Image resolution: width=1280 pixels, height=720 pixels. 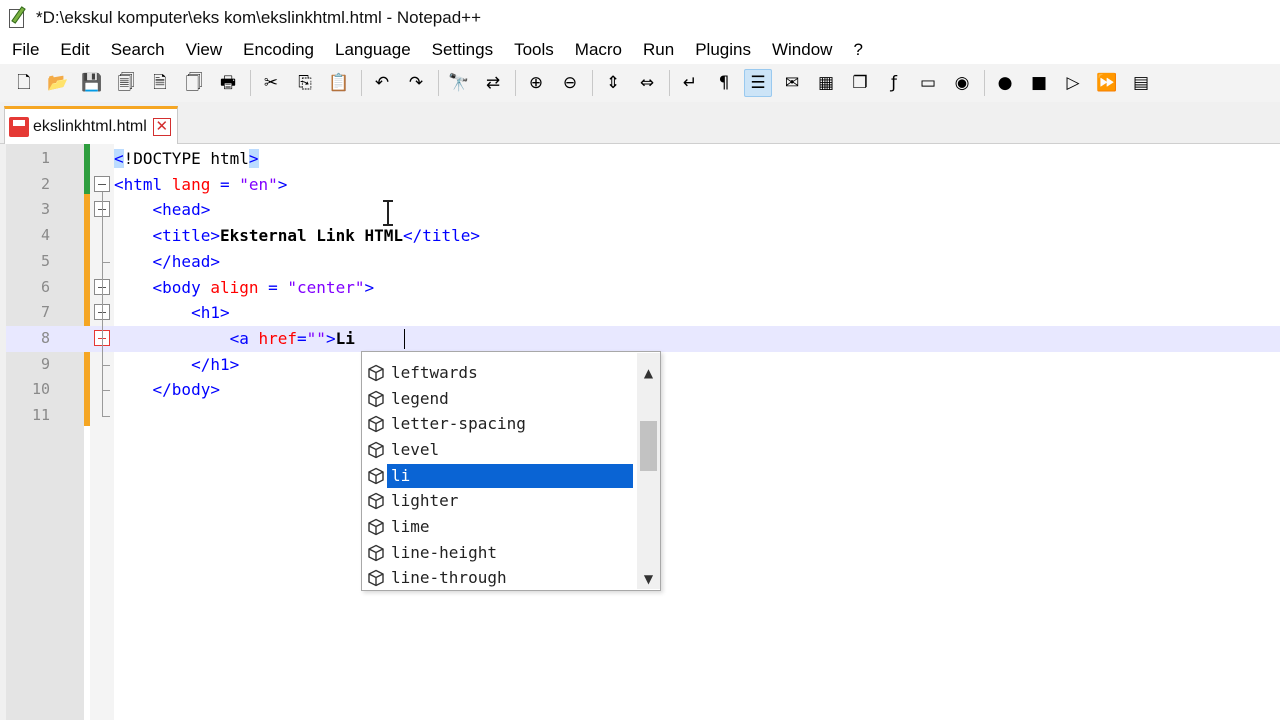 What do you see at coordinates (643, 313) in the screenshot?
I see `code-line: 7 <h1>` at bounding box center [643, 313].